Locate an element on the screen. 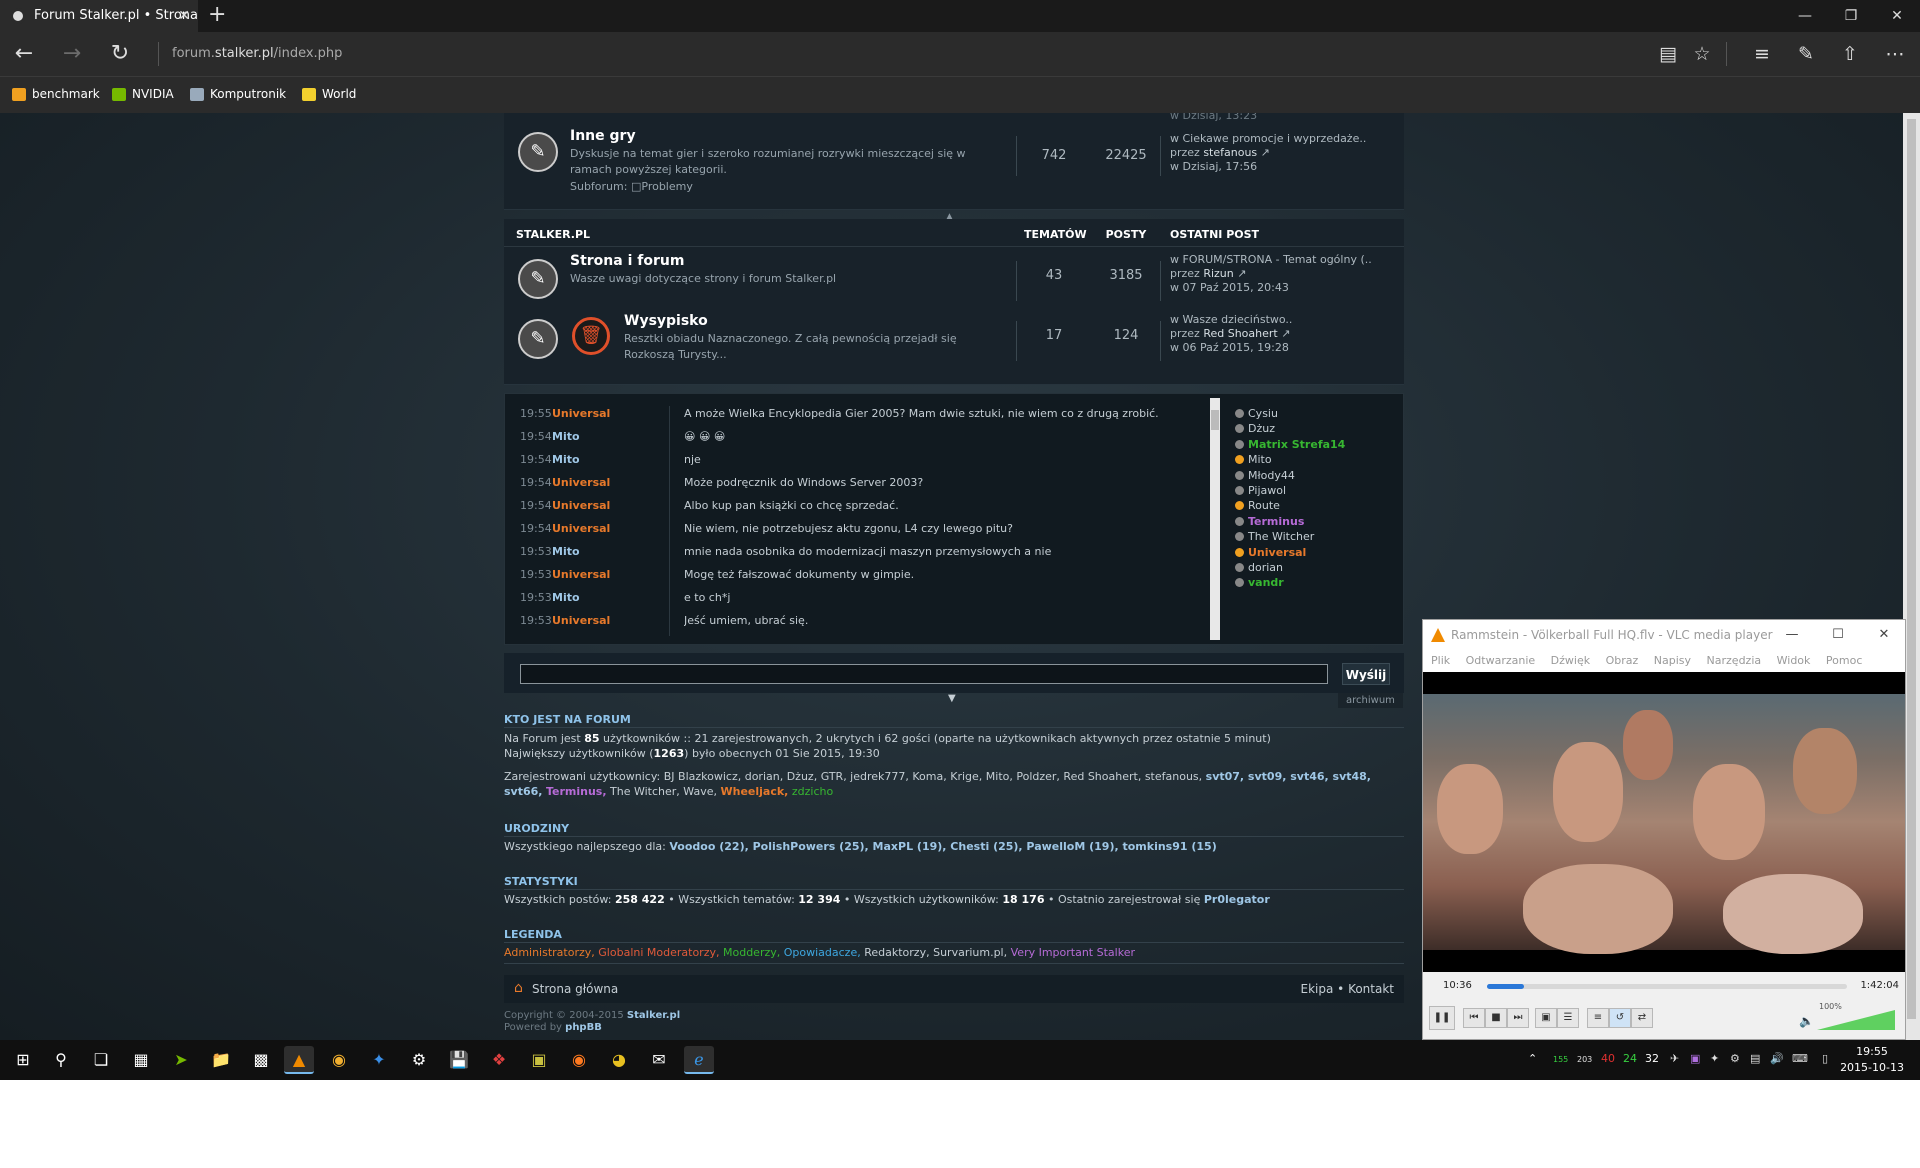 The width and height of the screenshot is (1920, 1168). media-app-icon: ▩ is located at coordinates (261, 1060).